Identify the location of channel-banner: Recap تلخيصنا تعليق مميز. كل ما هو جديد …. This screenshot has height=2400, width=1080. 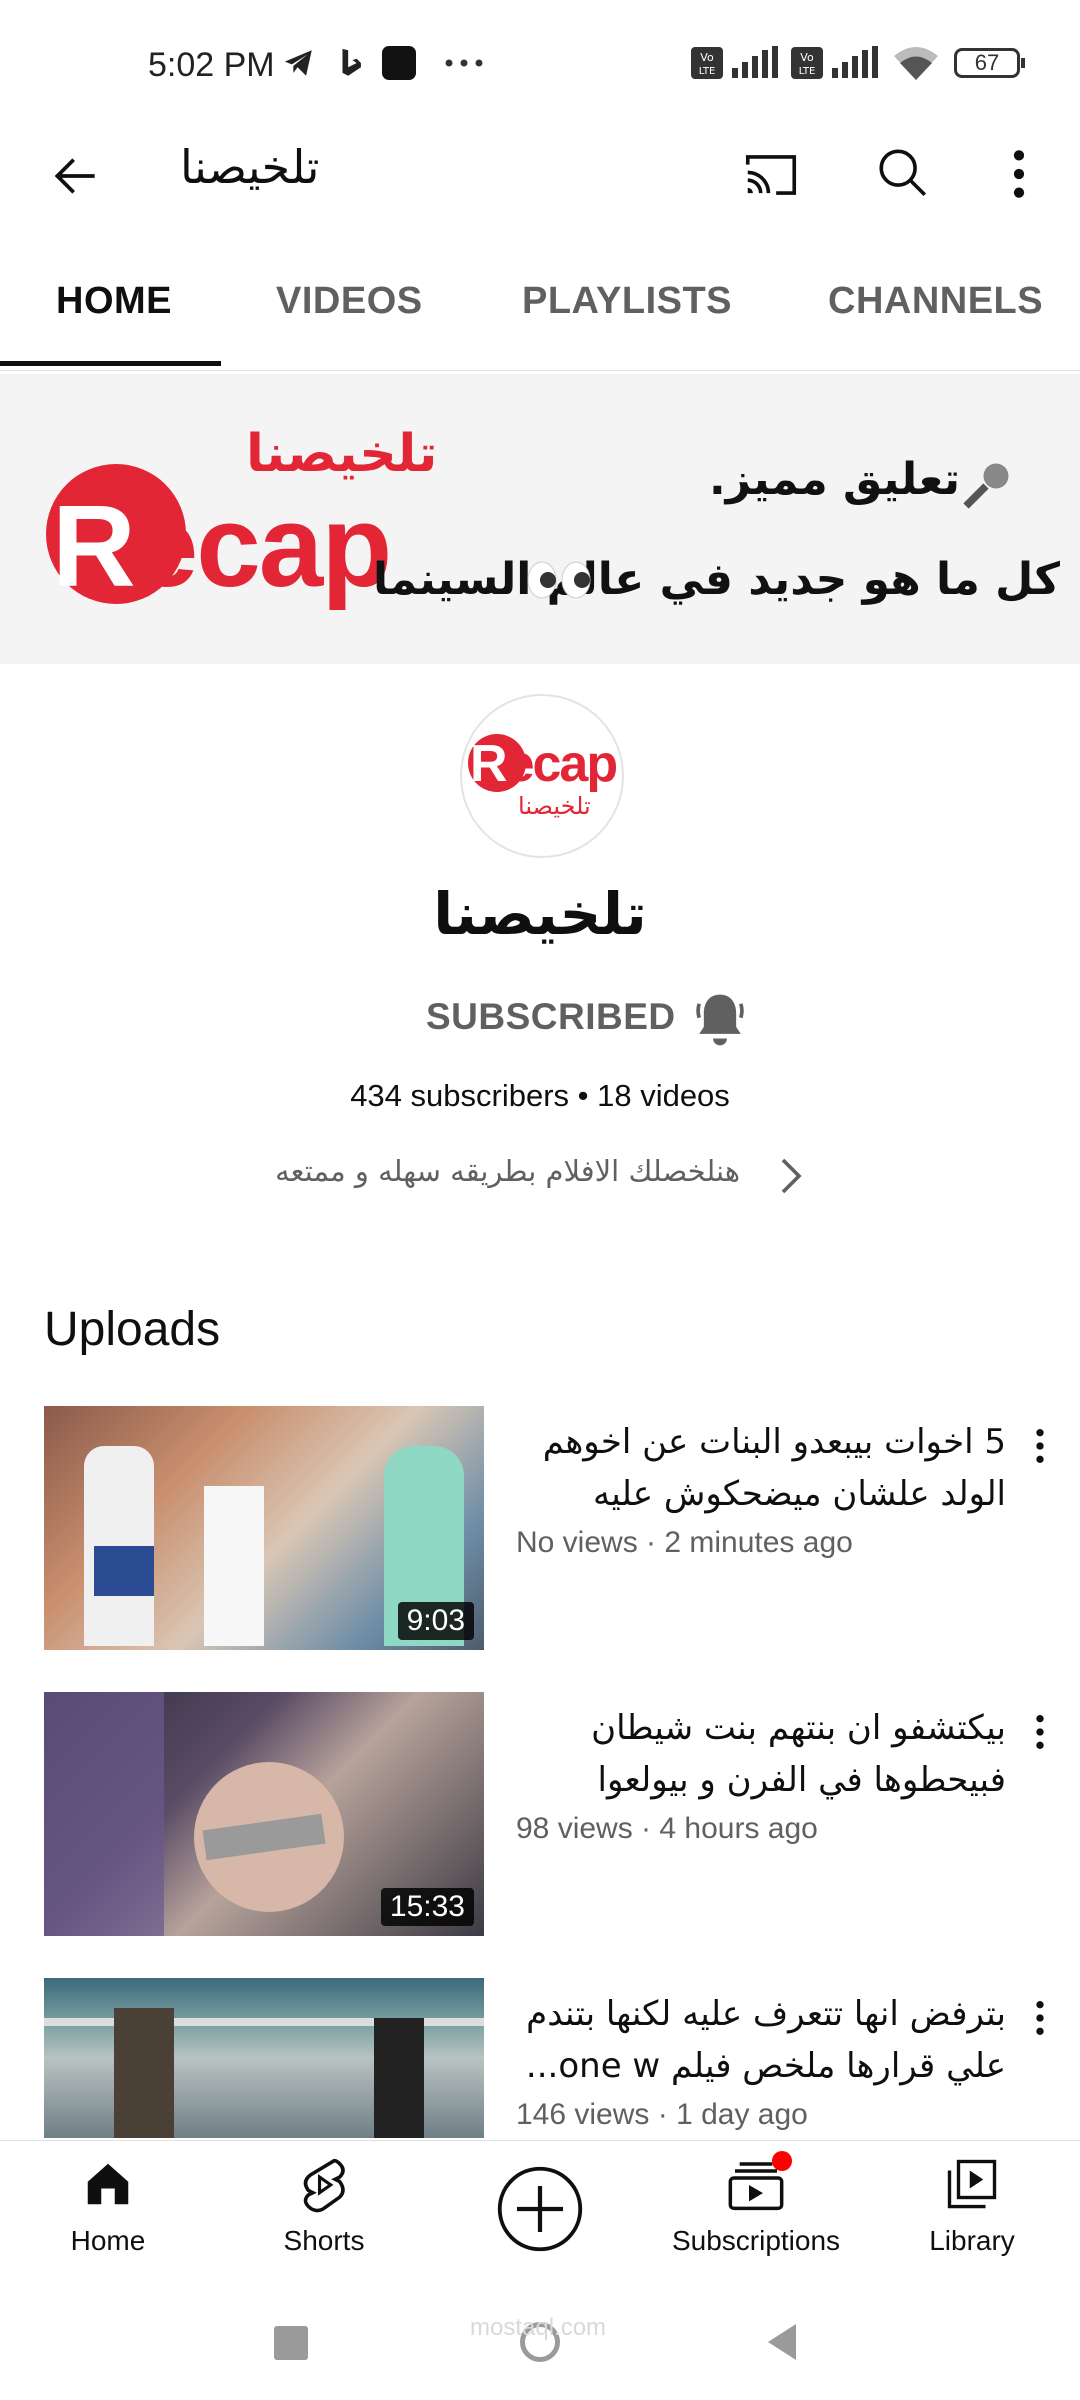
(540, 519).